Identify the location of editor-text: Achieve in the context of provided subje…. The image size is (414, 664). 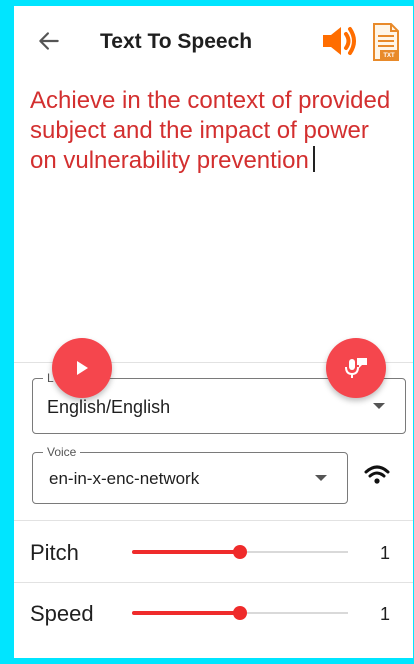
(210, 130).